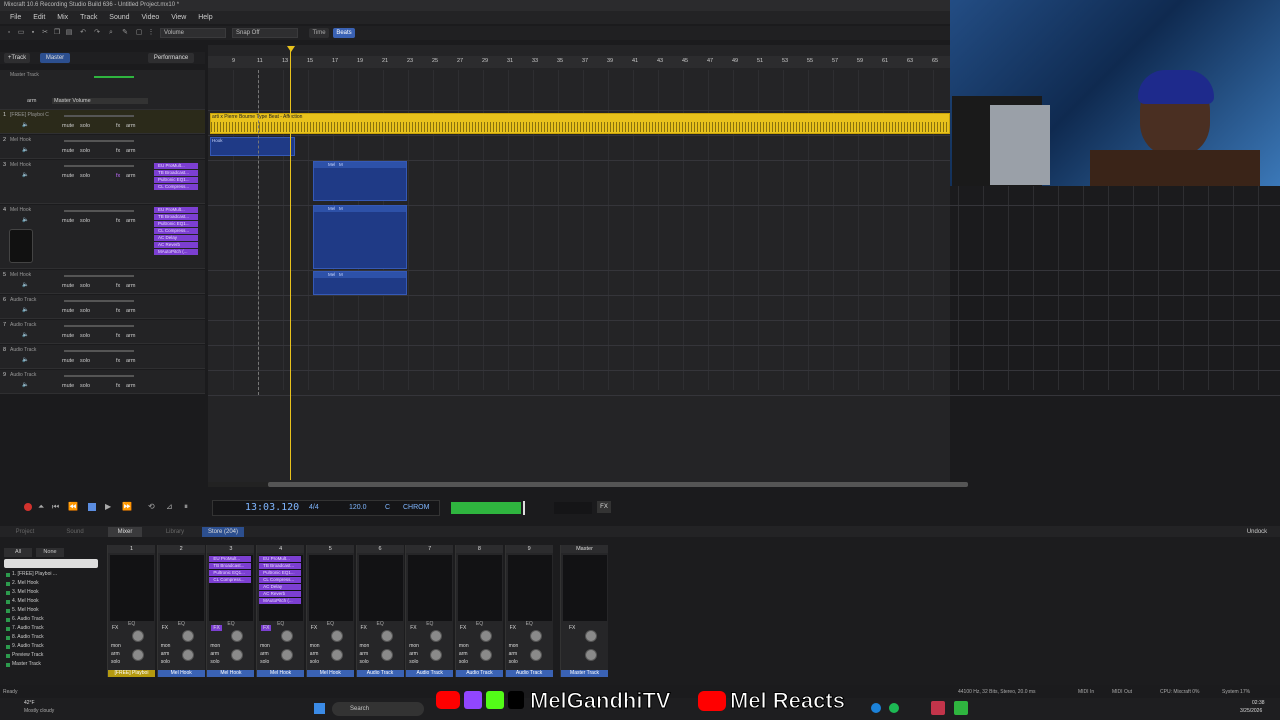  I want to click on tab-store: Store (204), so click(223, 532).